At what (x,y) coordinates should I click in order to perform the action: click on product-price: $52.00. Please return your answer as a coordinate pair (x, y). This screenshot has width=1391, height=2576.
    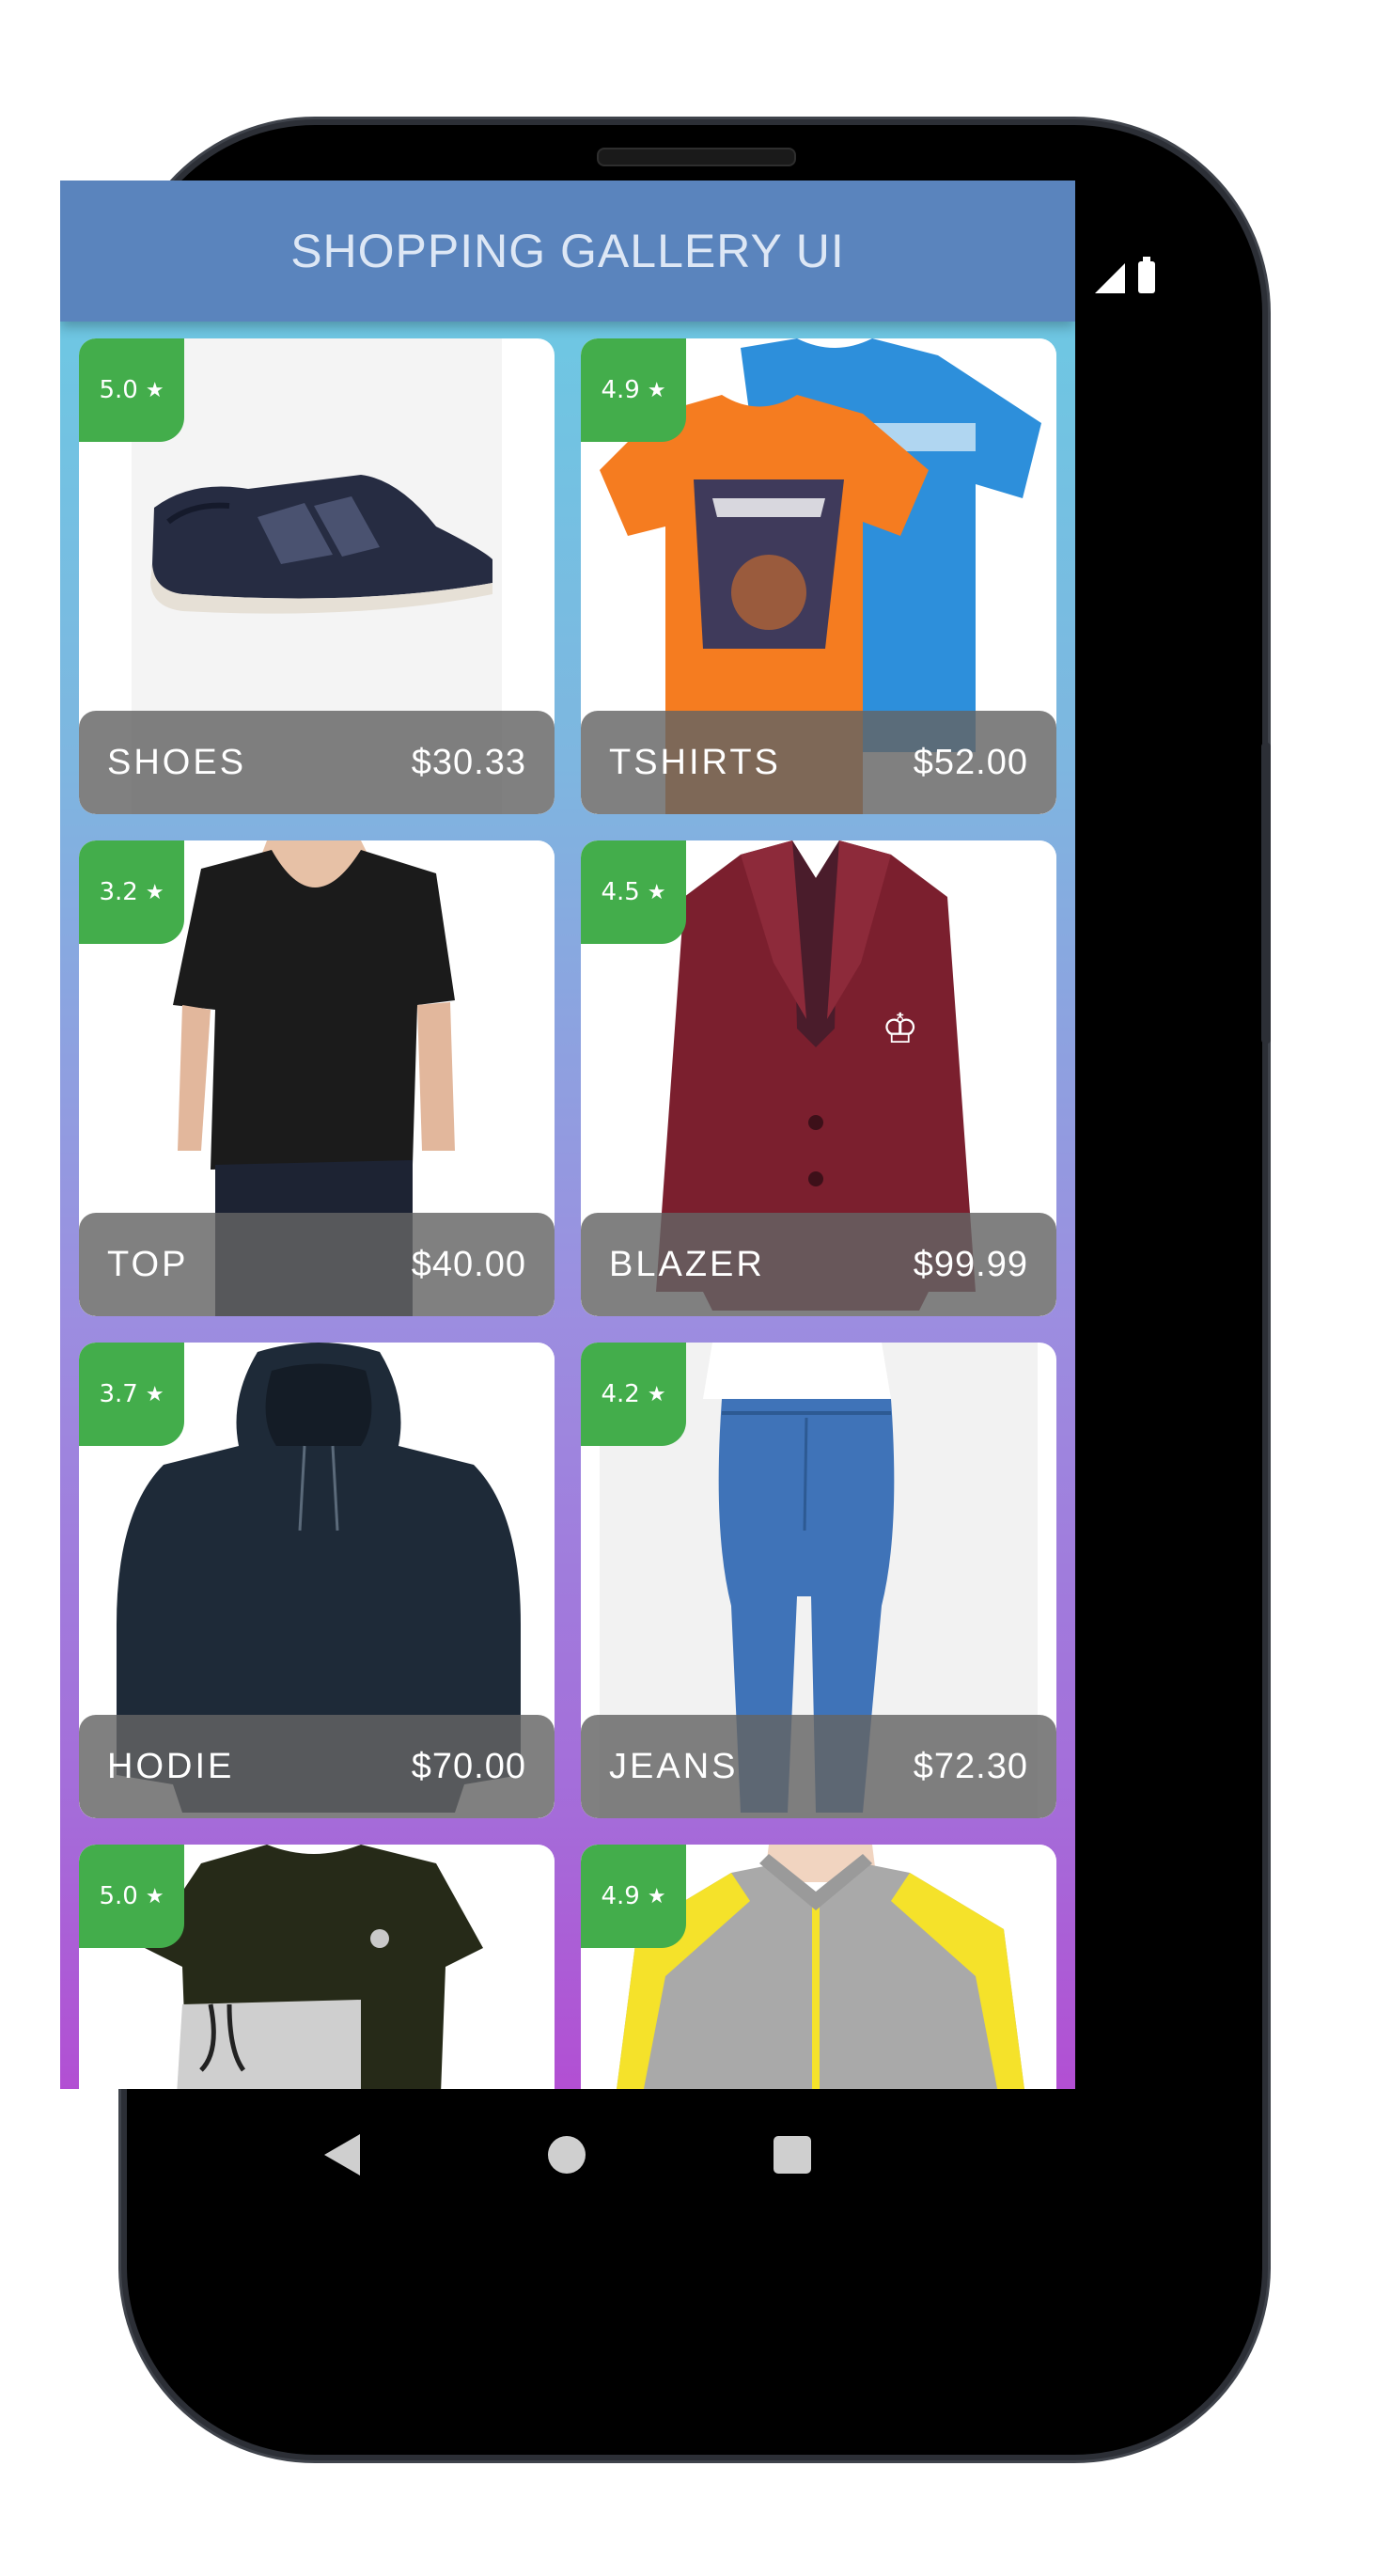
    Looking at the image, I should click on (971, 762).